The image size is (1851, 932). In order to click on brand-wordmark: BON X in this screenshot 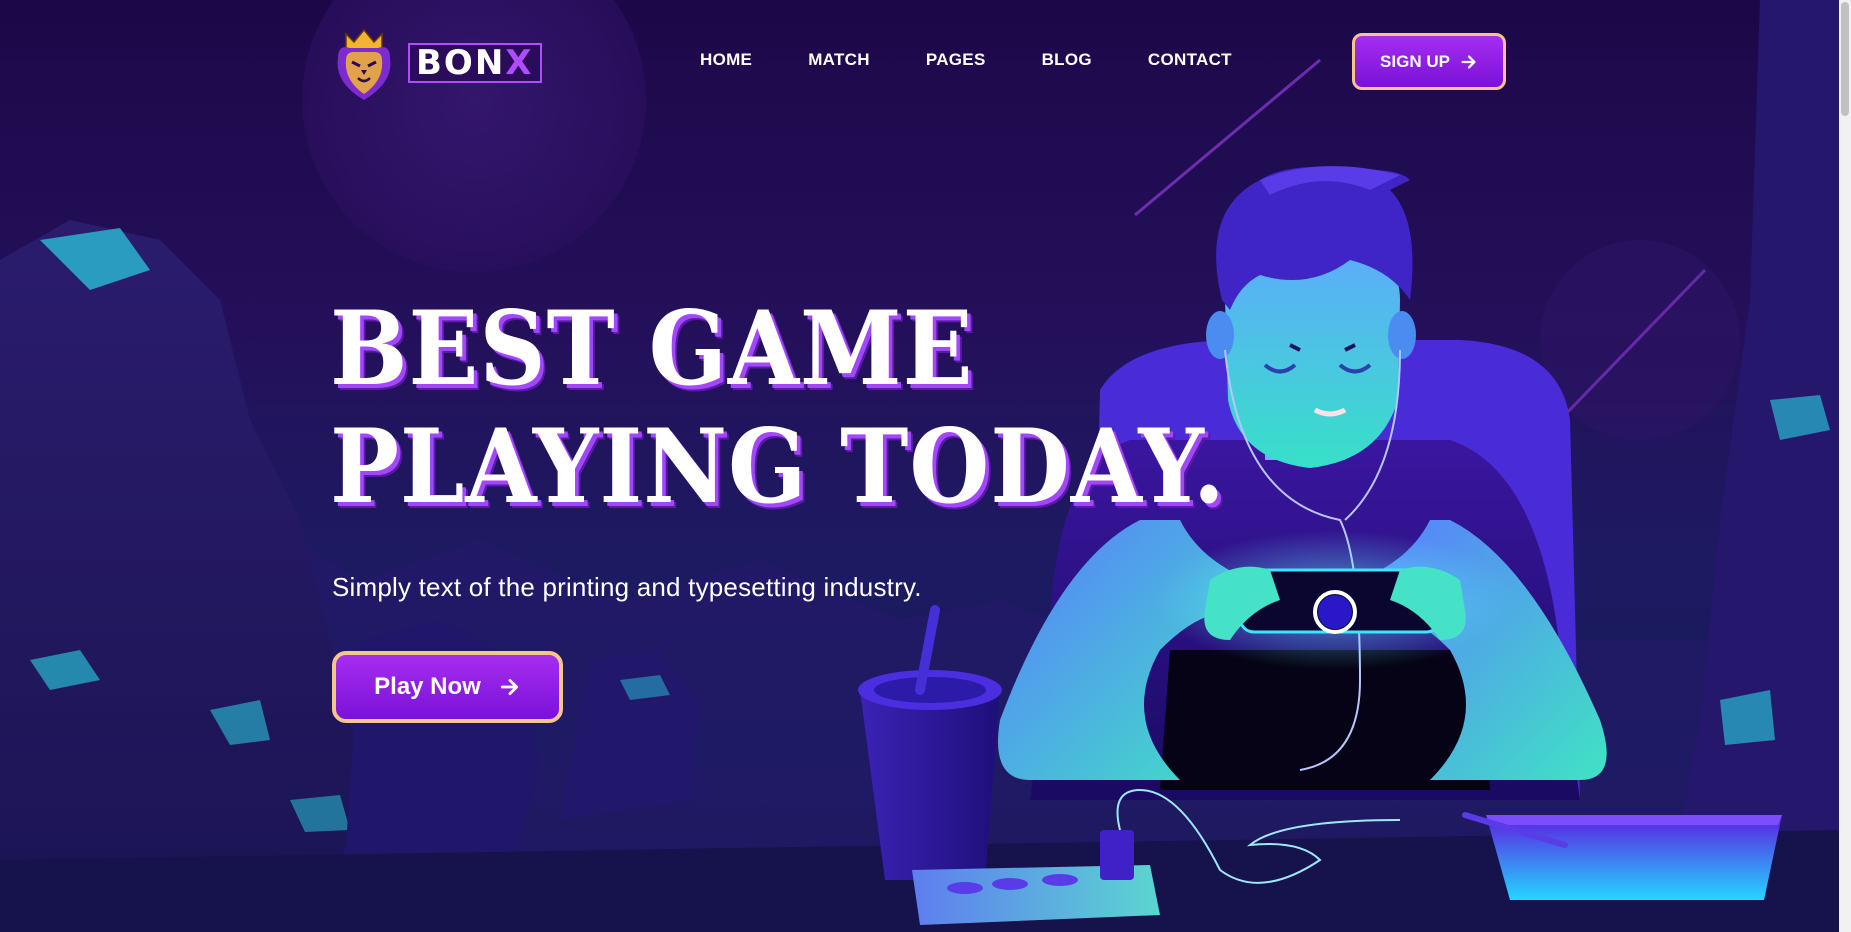, I will do `click(475, 63)`.